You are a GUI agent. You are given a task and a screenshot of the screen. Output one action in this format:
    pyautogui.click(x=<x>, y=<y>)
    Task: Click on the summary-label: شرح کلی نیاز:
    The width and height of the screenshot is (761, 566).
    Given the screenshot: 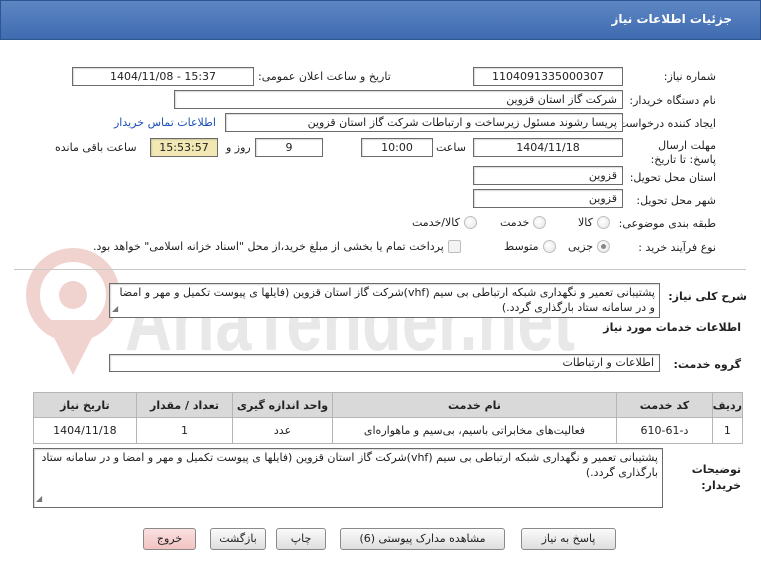 What is the action you would take?
    pyautogui.click(x=707, y=296)
    